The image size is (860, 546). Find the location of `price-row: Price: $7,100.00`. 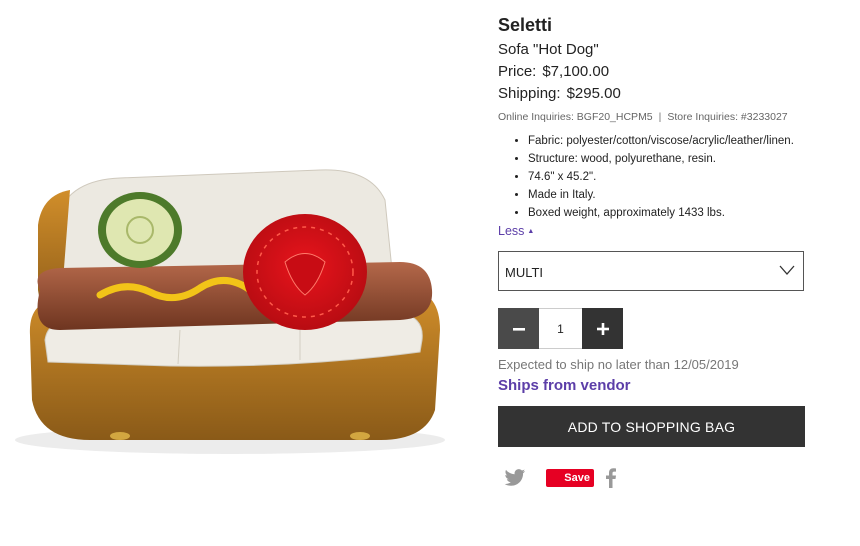

price-row: Price: $7,100.00 is located at coordinates (553, 71).